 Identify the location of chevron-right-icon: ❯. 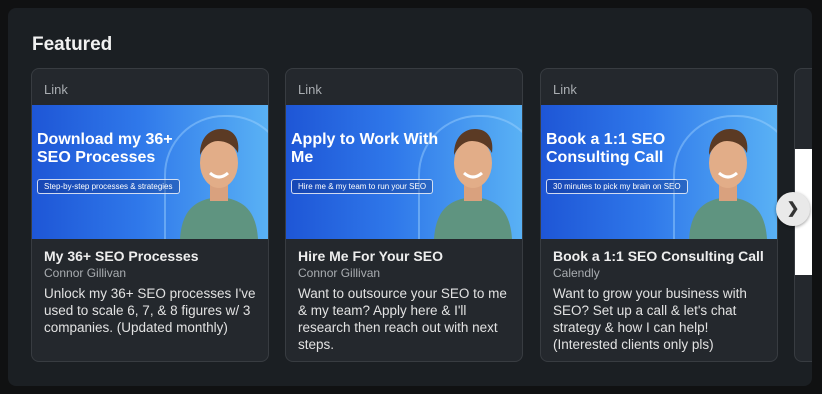
(793, 208).